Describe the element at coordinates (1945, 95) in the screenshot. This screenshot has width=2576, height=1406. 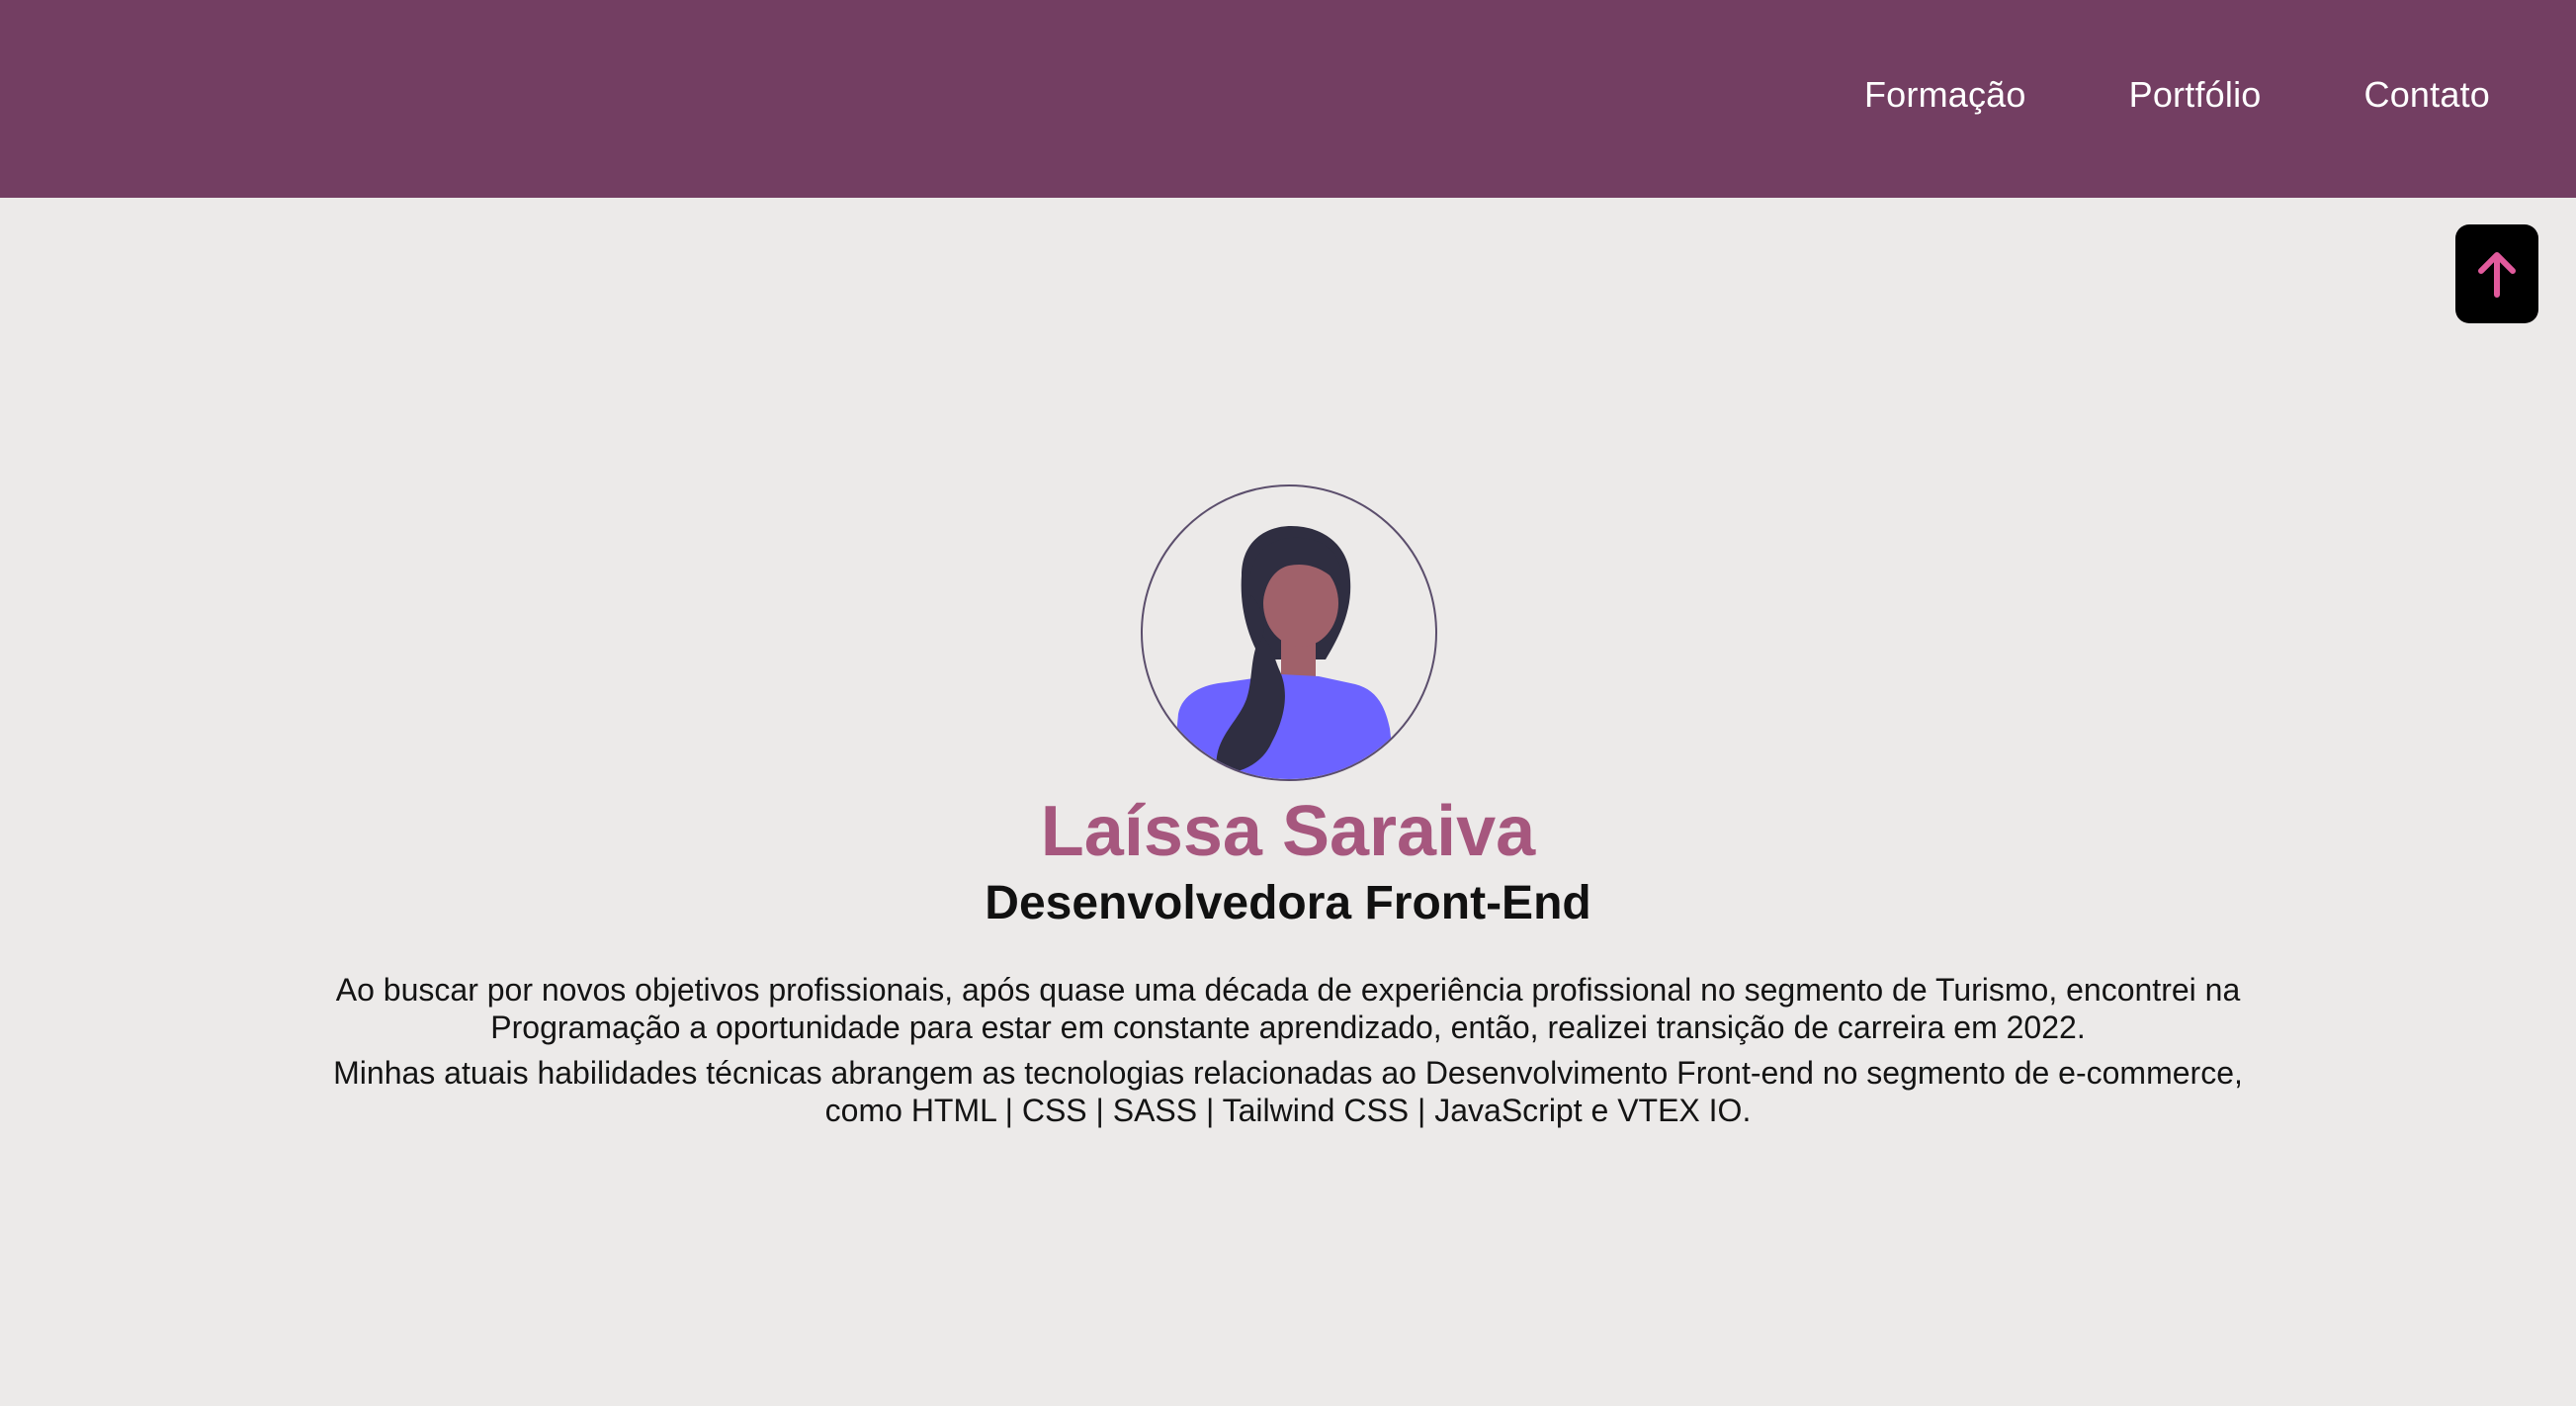
I see `nav-link-formacao: Formação` at that location.